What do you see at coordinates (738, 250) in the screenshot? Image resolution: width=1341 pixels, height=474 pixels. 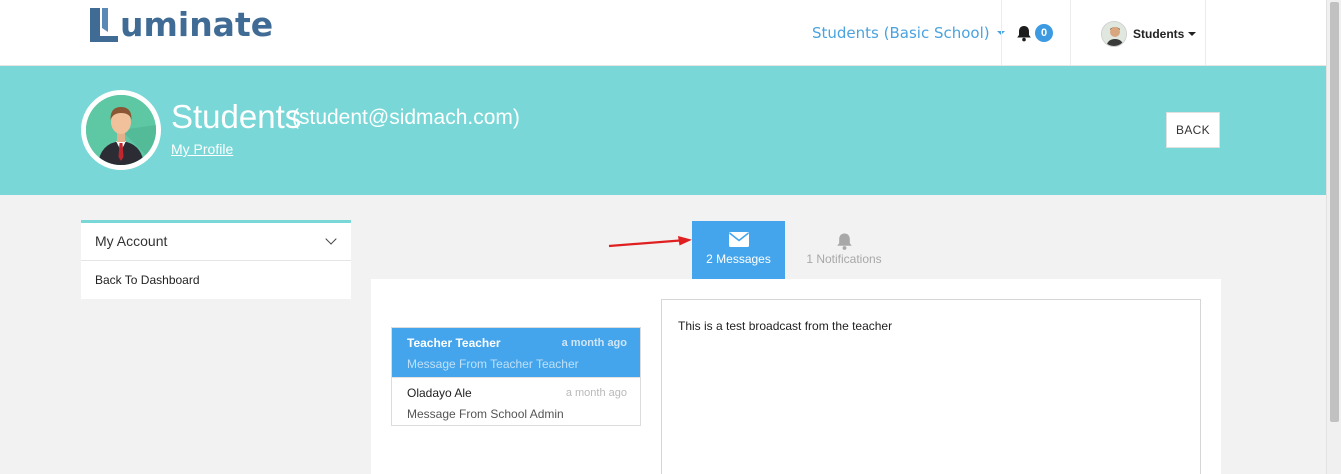 I see `tab-messages: 2 Messages` at bounding box center [738, 250].